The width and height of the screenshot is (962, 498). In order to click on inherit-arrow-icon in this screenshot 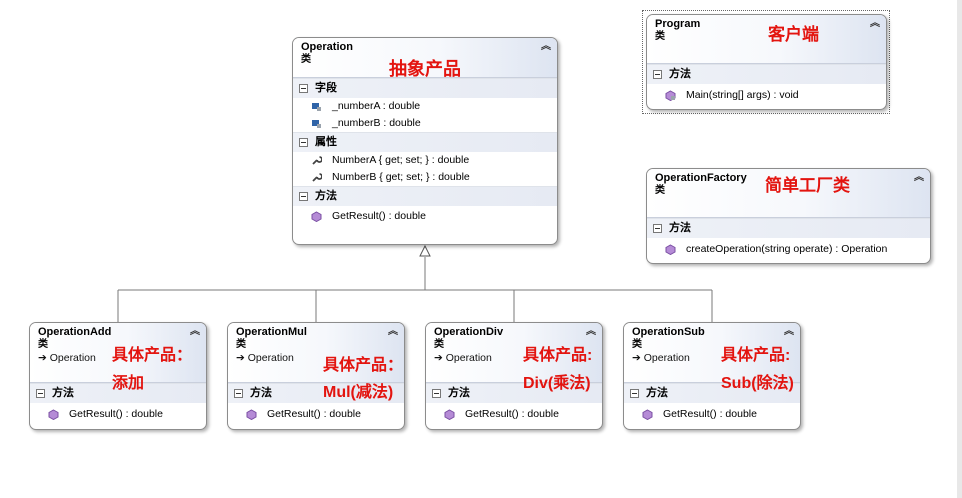, I will do `click(425, 250)`.